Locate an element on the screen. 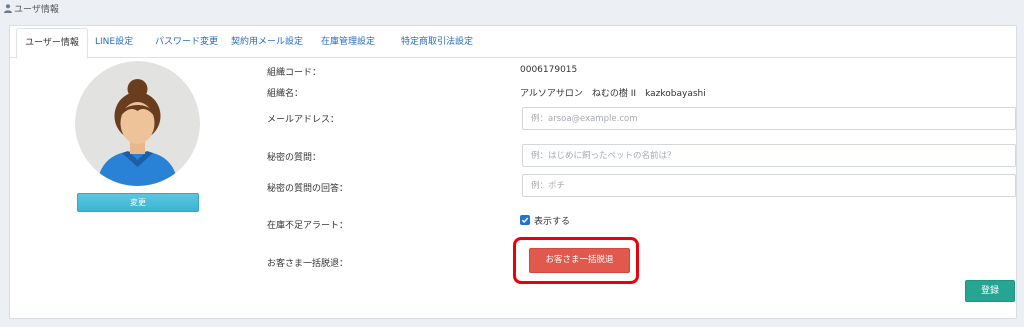 The height and width of the screenshot is (327, 1024). org-code-label: 組織コード： is located at coordinates (294, 73).